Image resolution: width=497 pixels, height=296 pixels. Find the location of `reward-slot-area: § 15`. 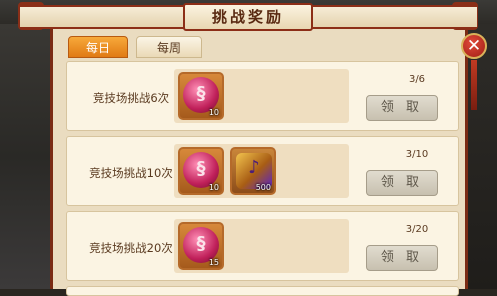

reward-slot-area: § 15 is located at coordinates (261, 246).